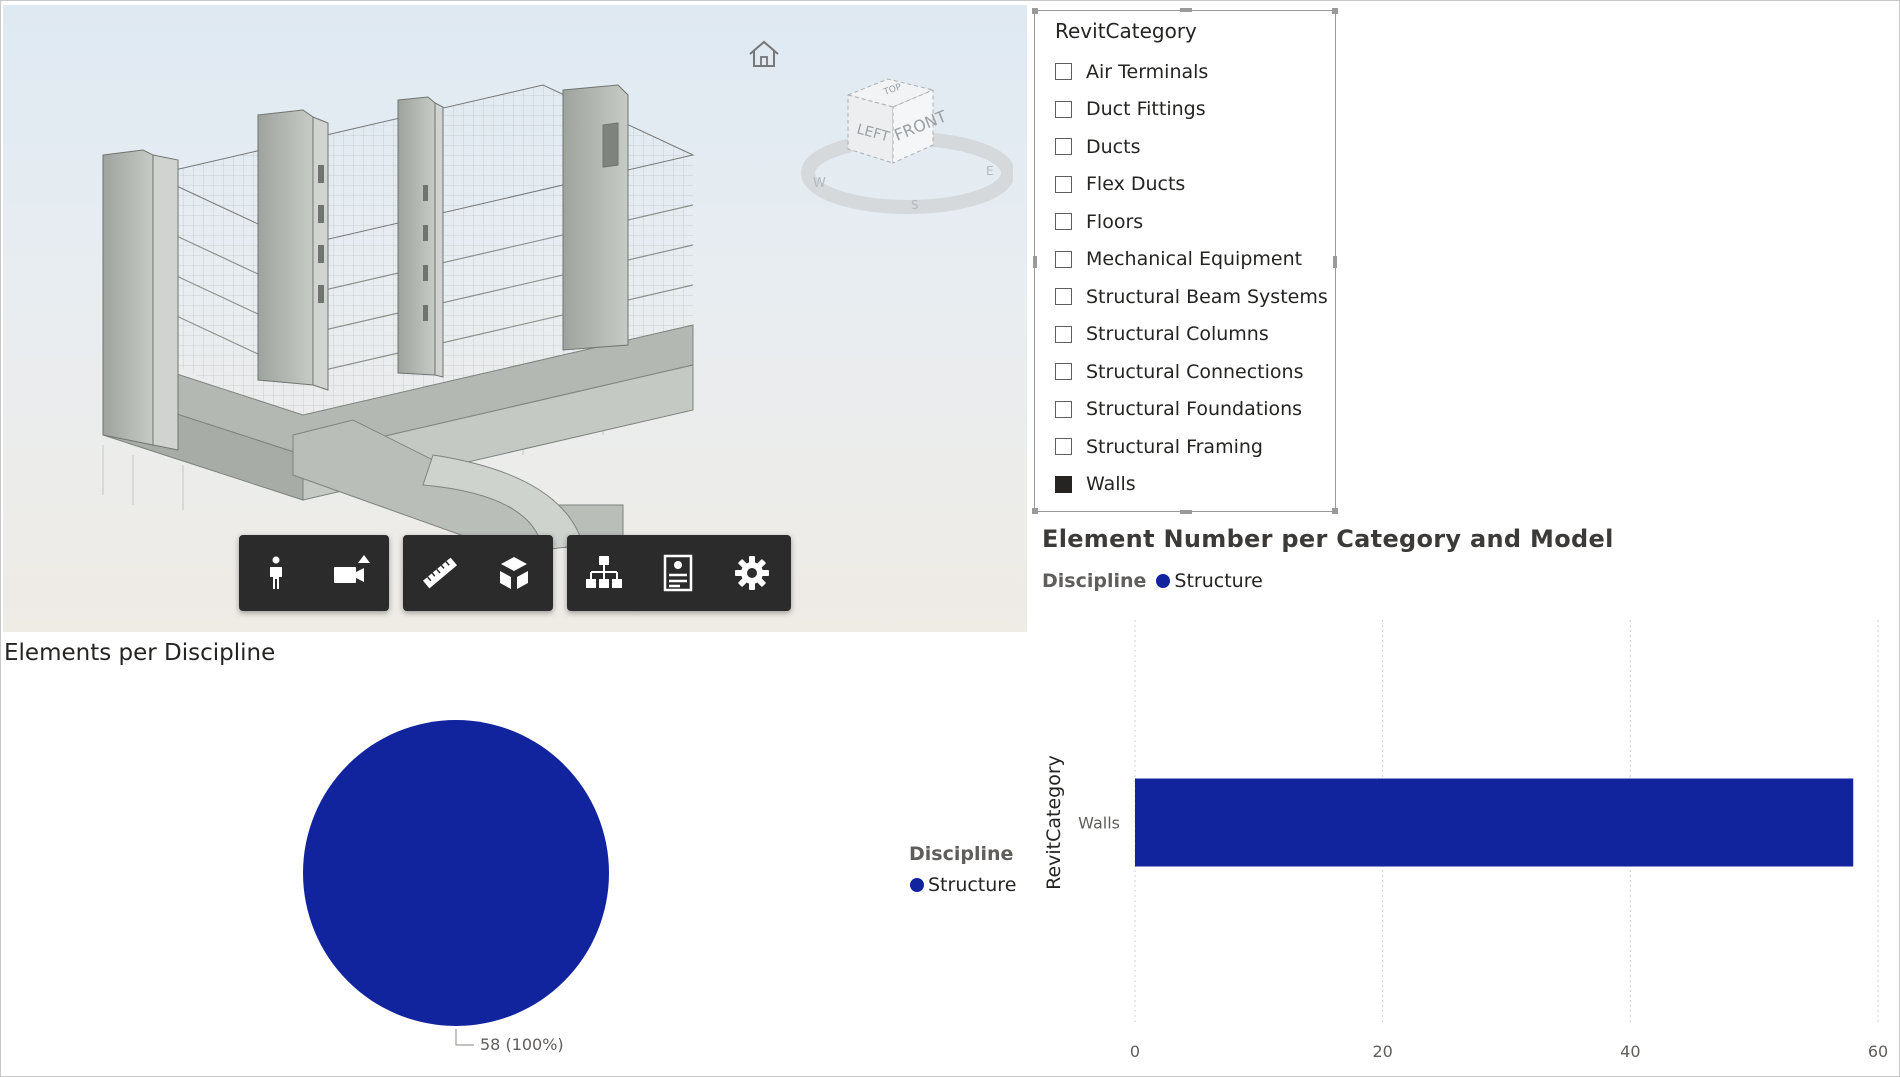 The height and width of the screenshot is (1077, 1900). Describe the element at coordinates (1174, 446) in the screenshot. I see `slicer-item-label: Structural Framing` at that location.